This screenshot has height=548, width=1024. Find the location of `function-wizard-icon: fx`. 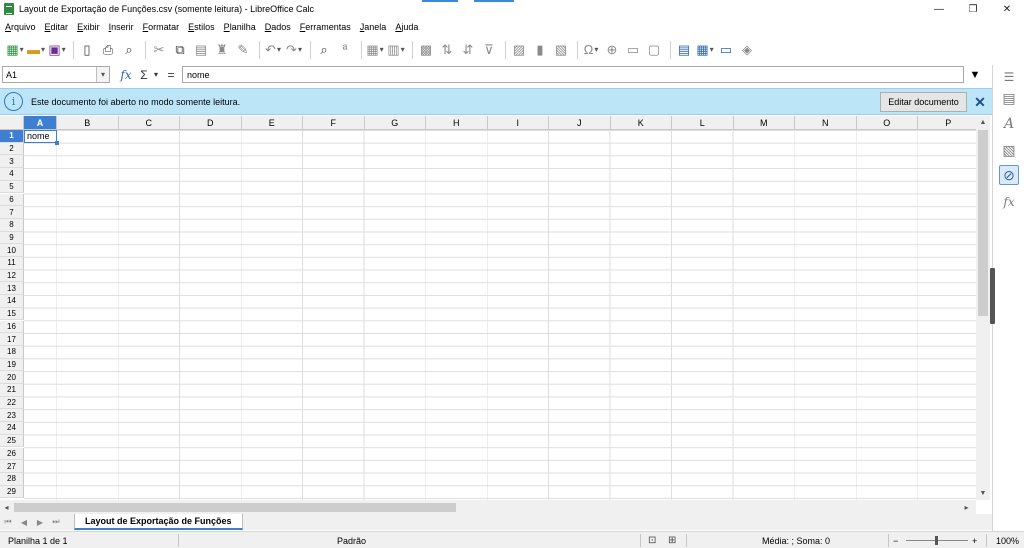

function-wizard-icon: fx is located at coordinates (126, 74).